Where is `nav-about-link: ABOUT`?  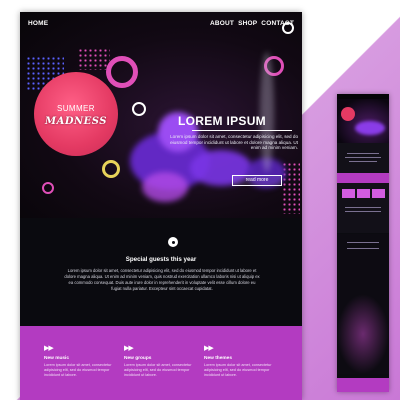 nav-about-link: ABOUT is located at coordinates (222, 23).